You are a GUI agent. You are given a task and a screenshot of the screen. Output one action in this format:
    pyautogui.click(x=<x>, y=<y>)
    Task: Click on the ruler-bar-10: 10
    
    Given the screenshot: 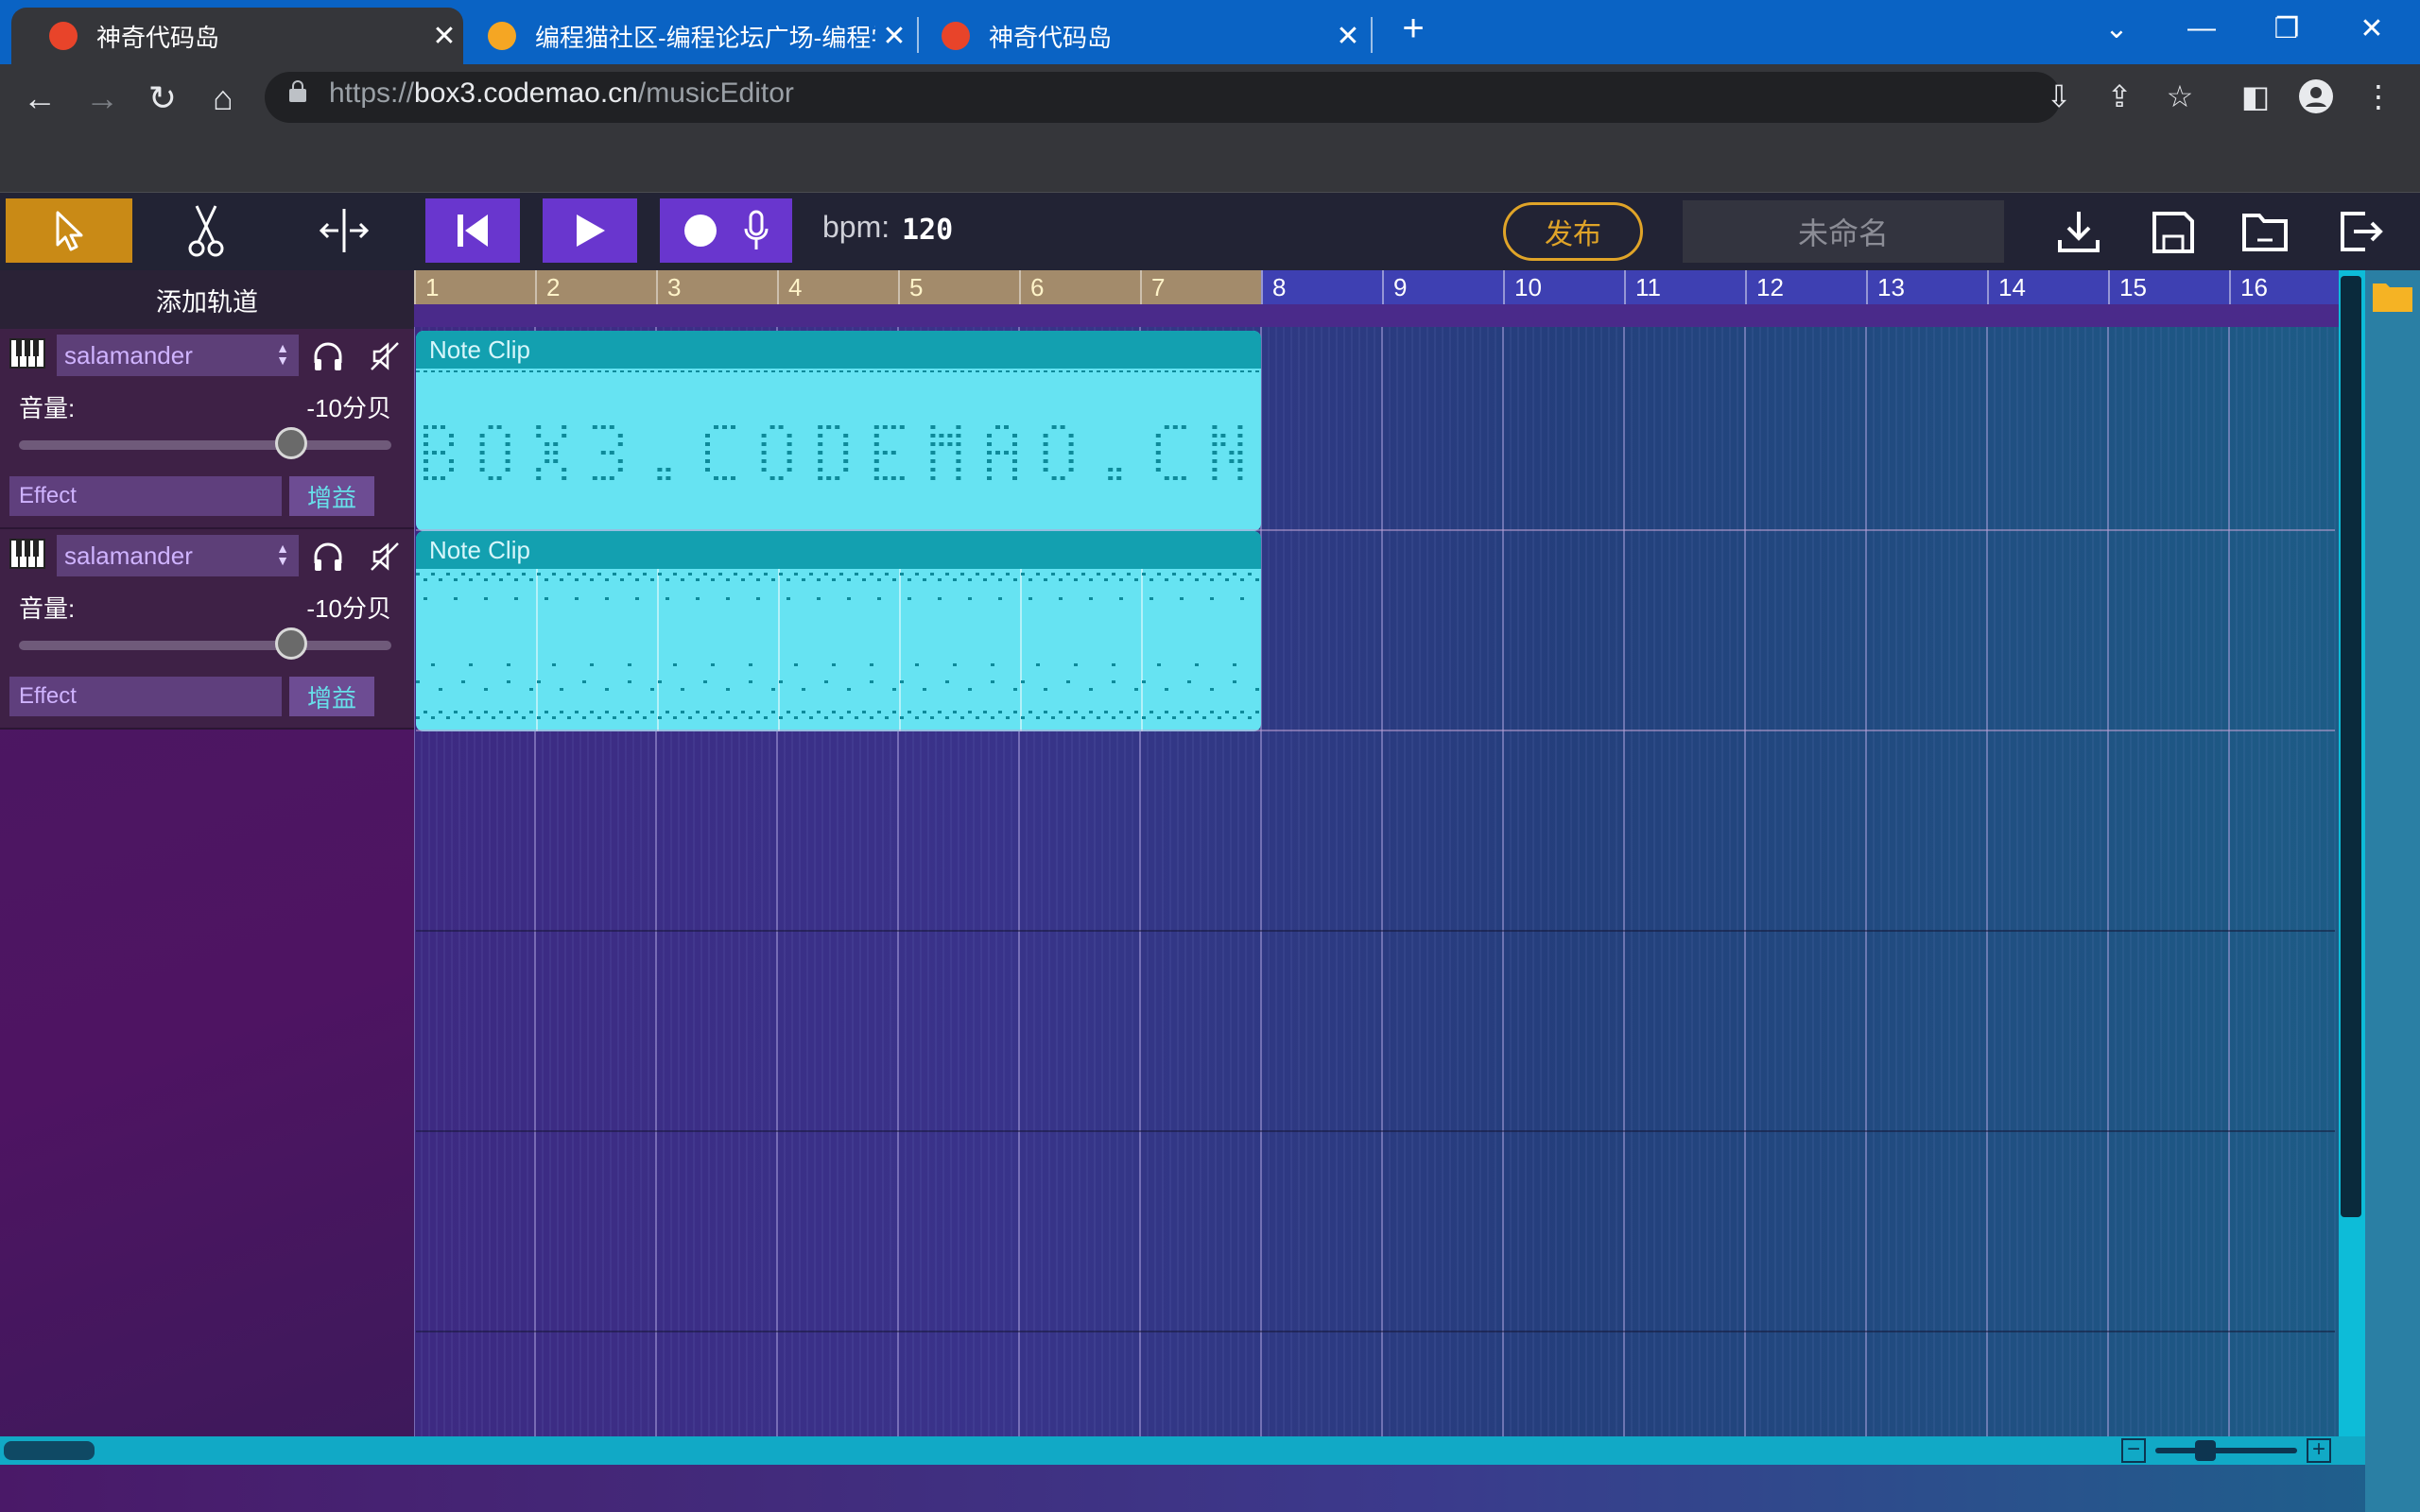 What is the action you would take?
    pyautogui.click(x=1523, y=287)
    